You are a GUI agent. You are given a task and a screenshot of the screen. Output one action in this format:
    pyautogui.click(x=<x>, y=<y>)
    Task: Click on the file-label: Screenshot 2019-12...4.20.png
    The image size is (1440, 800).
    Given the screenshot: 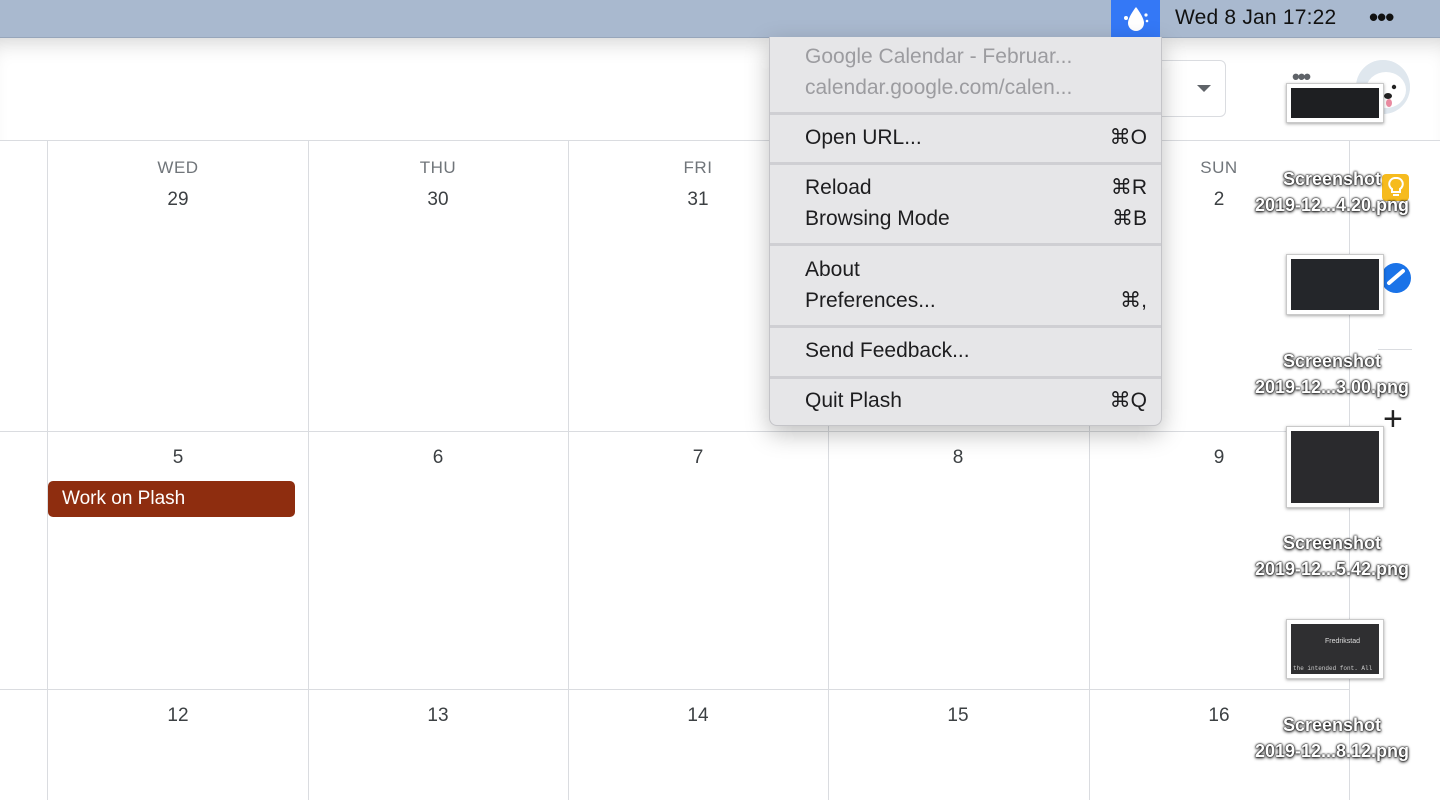 What is the action you would take?
    pyautogui.click(x=1332, y=192)
    